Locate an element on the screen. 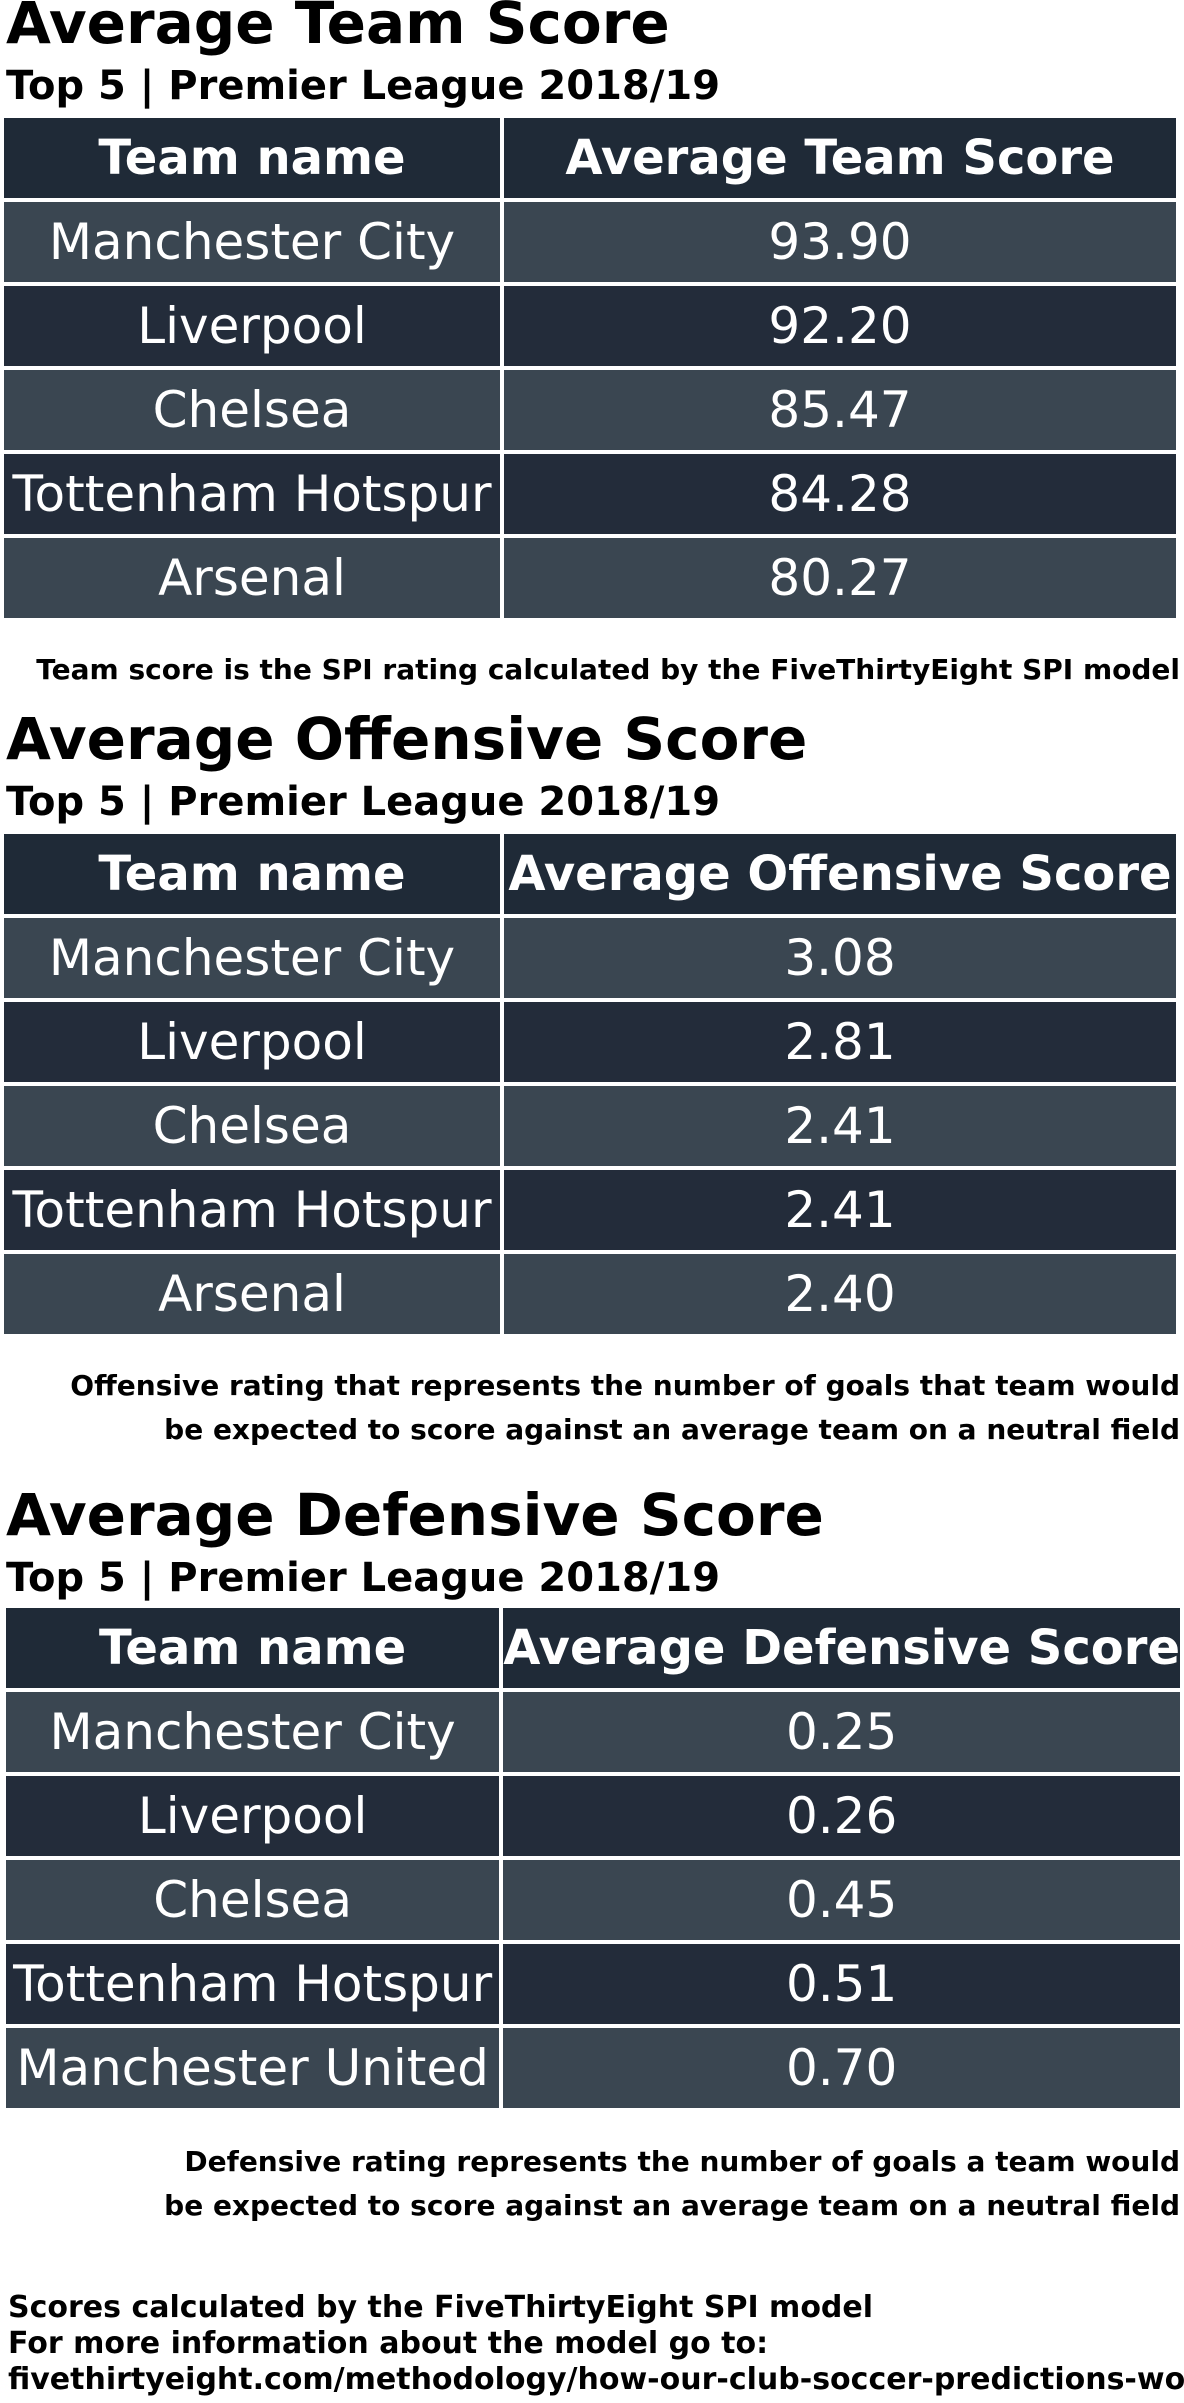 This screenshot has width=1184, height=2403. table-row: Chelsea 0.45 is located at coordinates (593, 1900).